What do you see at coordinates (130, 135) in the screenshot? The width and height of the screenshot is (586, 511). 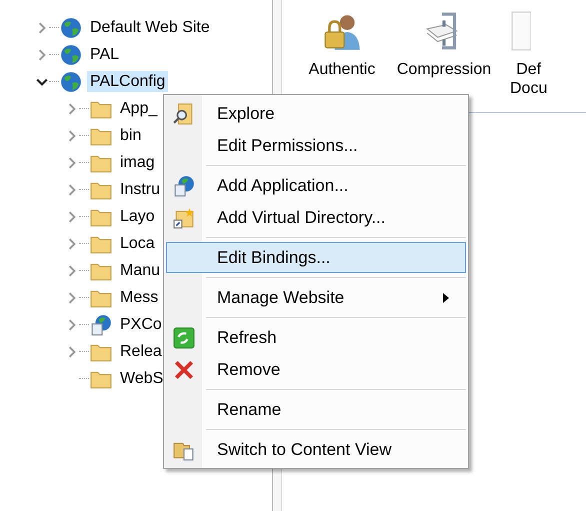 I see `tree-item: bin` at bounding box center [130, 135].